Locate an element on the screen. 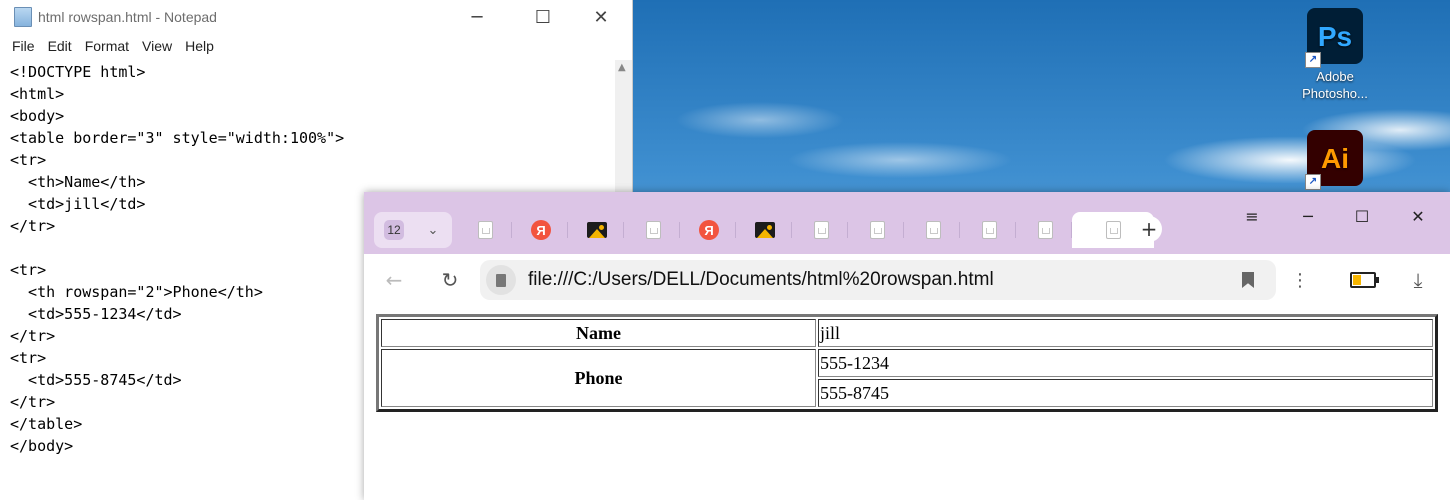 This screenshot has width=1450, height=500. reload-icon: ↻ is located at coordinates (450, 280).